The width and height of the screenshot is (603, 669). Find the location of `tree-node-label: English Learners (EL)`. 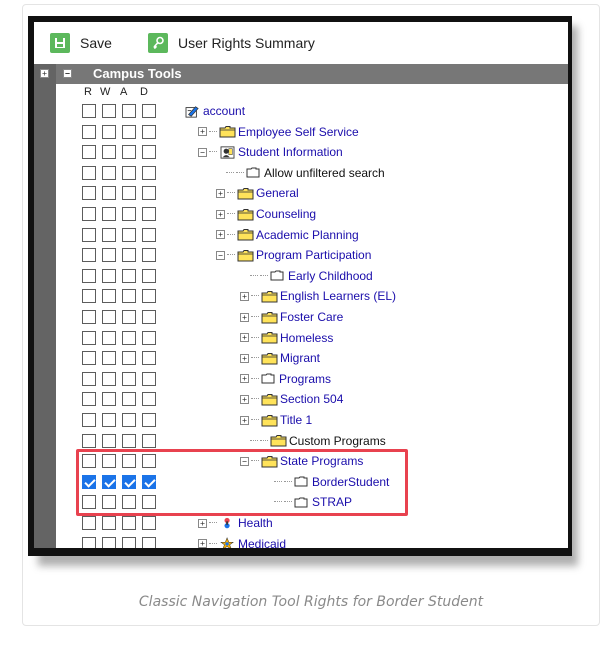

tree-node-label: English Learners (EL) is located at coordinates (338, 296).